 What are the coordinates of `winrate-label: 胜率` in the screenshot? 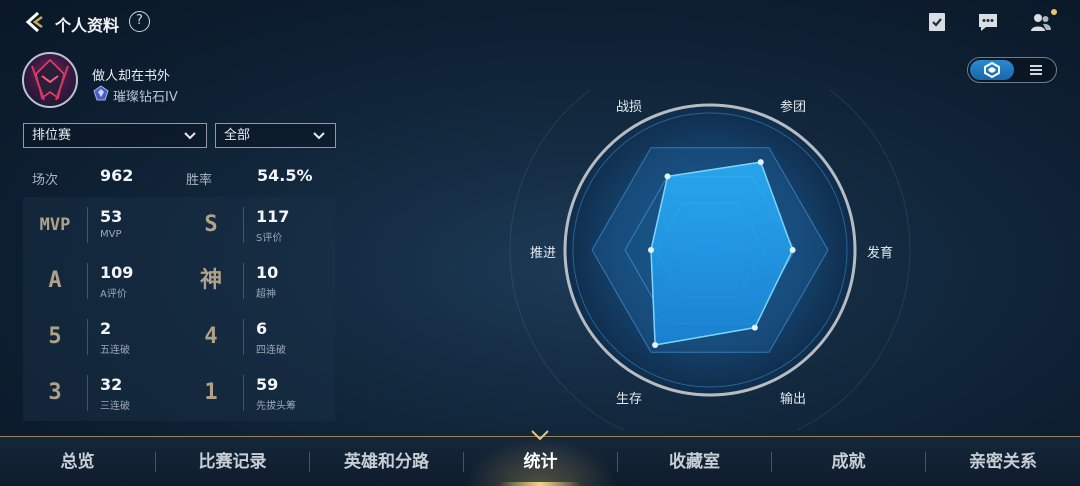 It's located at (199, 180).